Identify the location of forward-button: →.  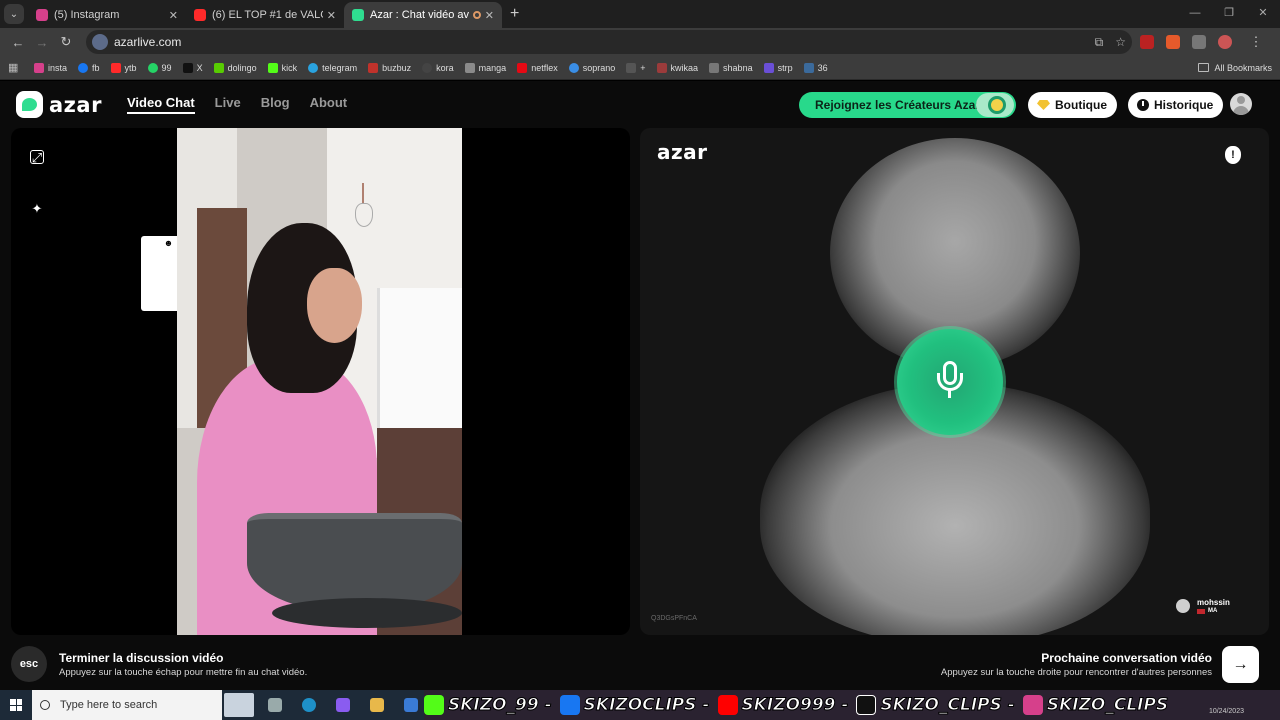
(42, 42).